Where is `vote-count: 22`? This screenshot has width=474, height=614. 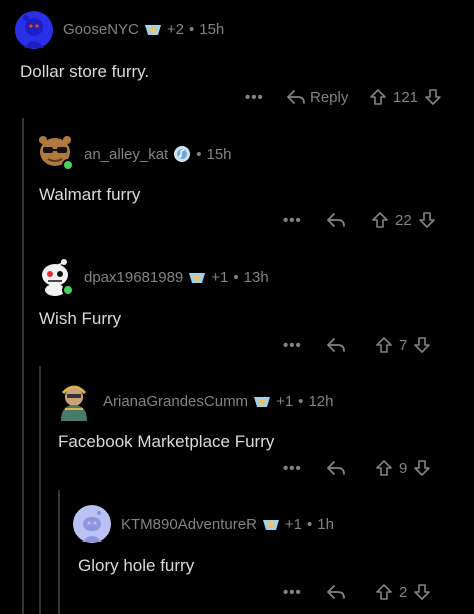 vote-count: 22 is located at coordinates (403, 220).